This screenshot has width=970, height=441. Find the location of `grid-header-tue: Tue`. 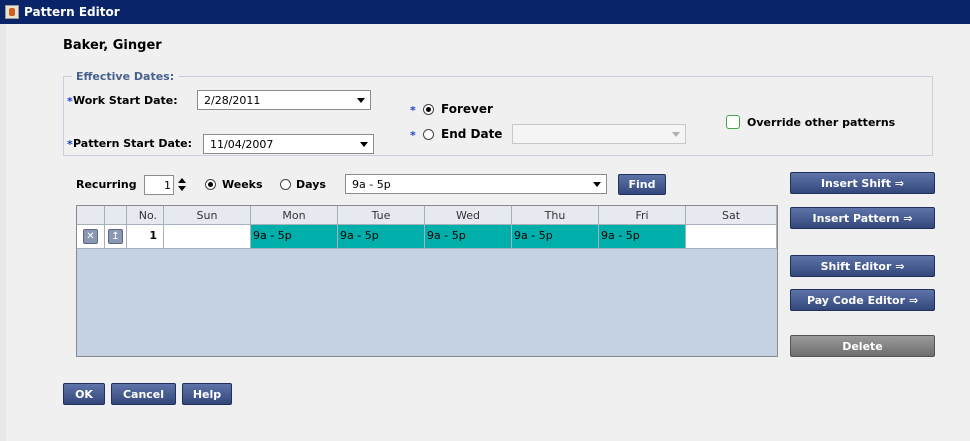

grid-header-tue: Tue is located at coordinates (381, 215).